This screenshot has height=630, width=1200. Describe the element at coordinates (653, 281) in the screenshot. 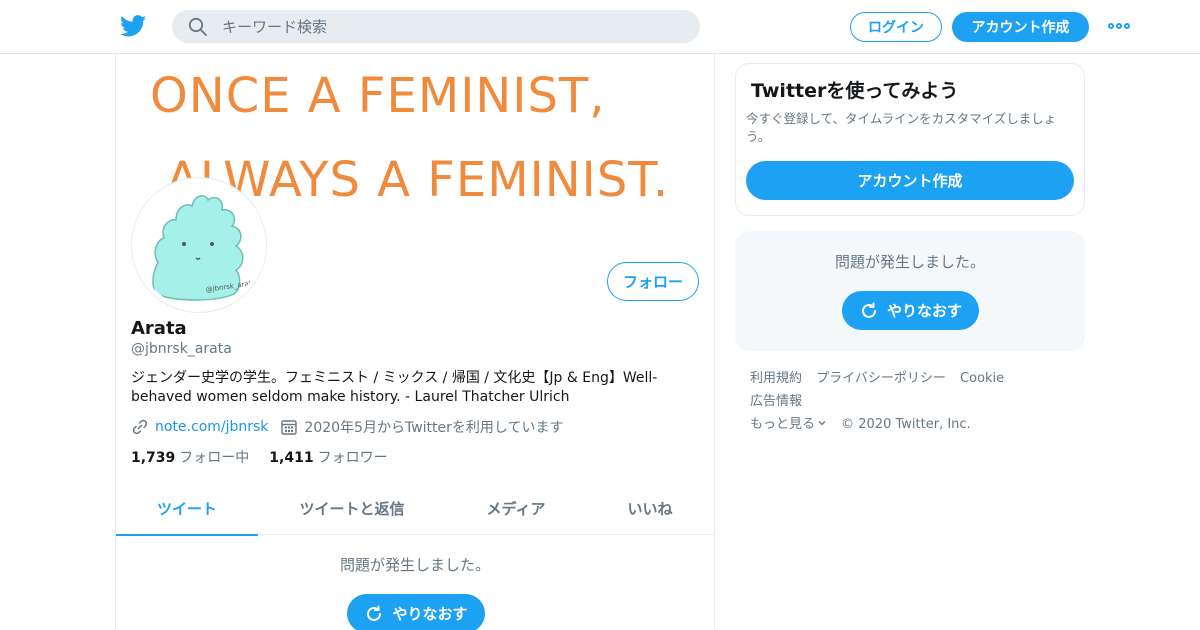

I see `follow-button: フォロー` at that location.